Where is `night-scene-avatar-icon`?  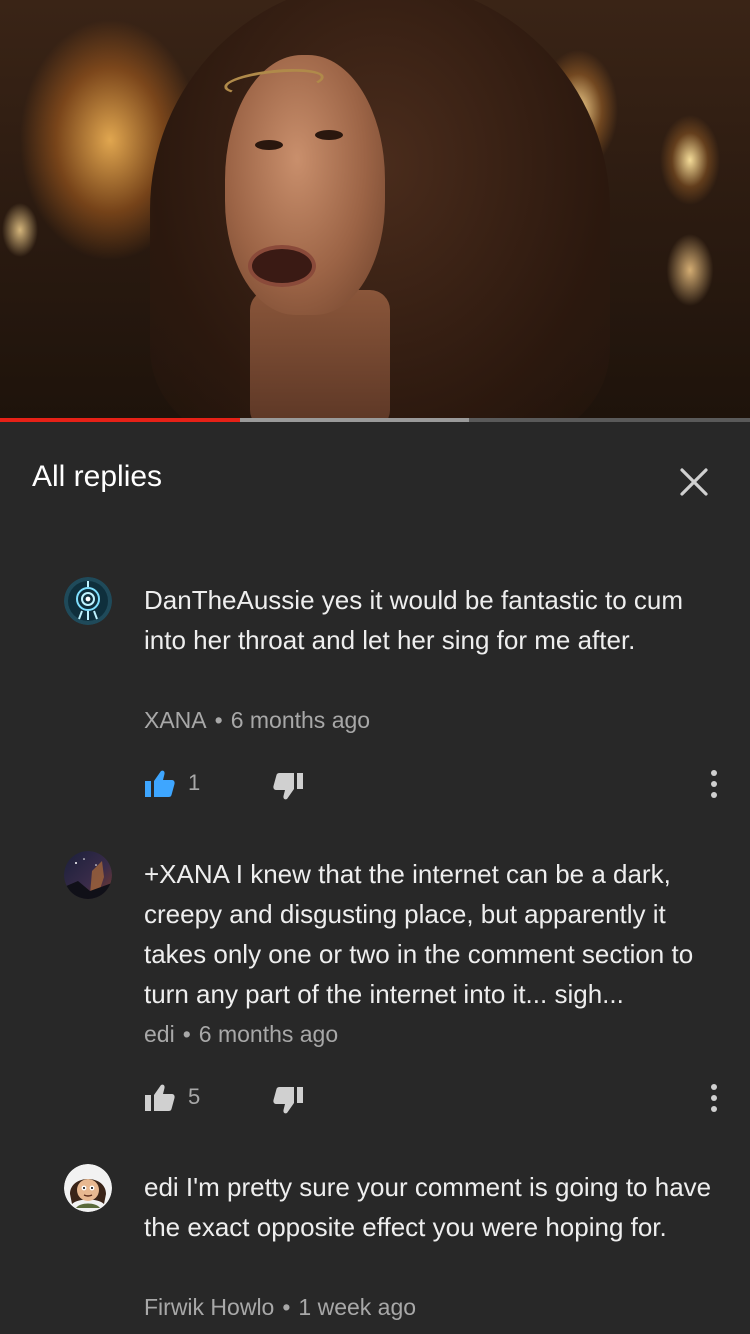
night-scene-avatar-icon is located at coordinates (88, 875).